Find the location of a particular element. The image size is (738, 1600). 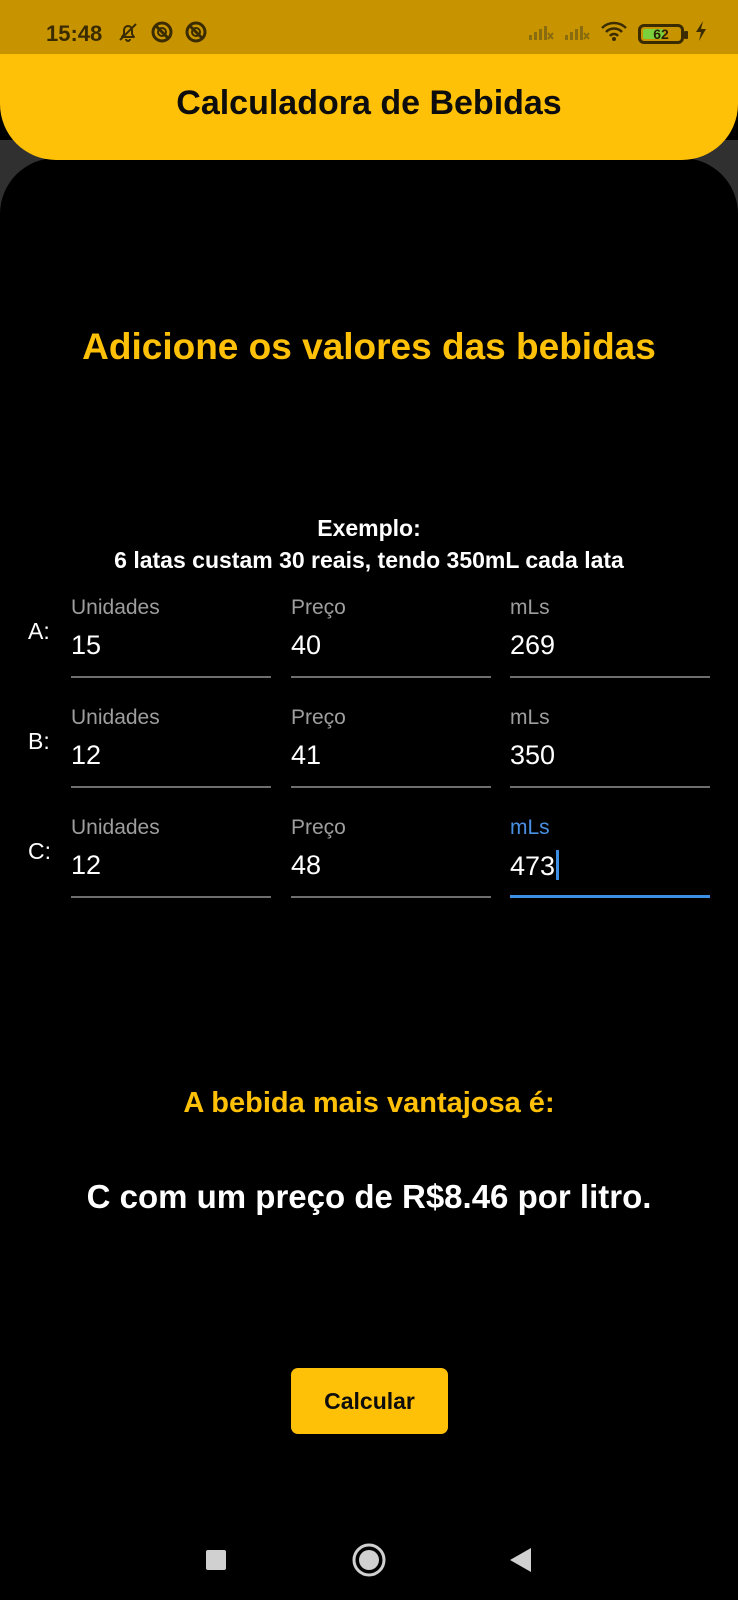

field-value-text: 473 is located at coordinates (533, 866).